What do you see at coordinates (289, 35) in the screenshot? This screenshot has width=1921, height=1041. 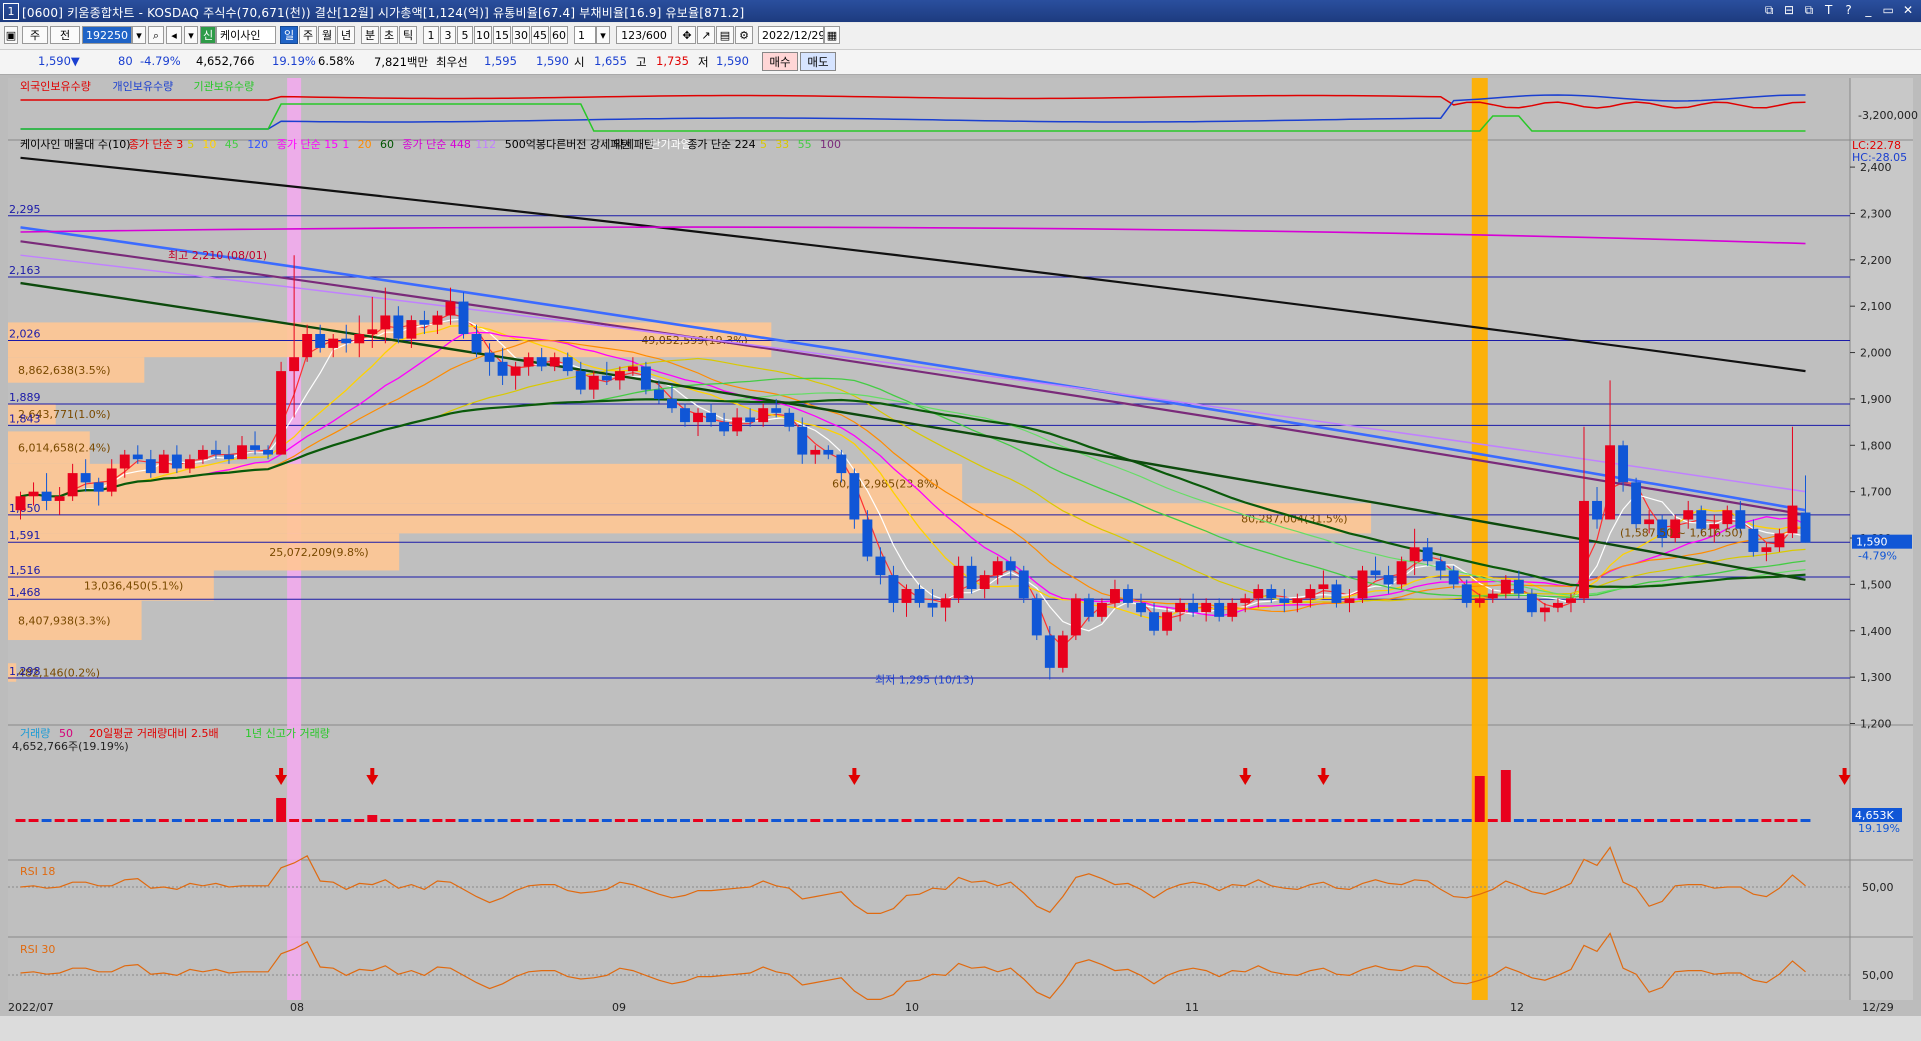 I see `period-day: 일` at bounding box center [289, 35].